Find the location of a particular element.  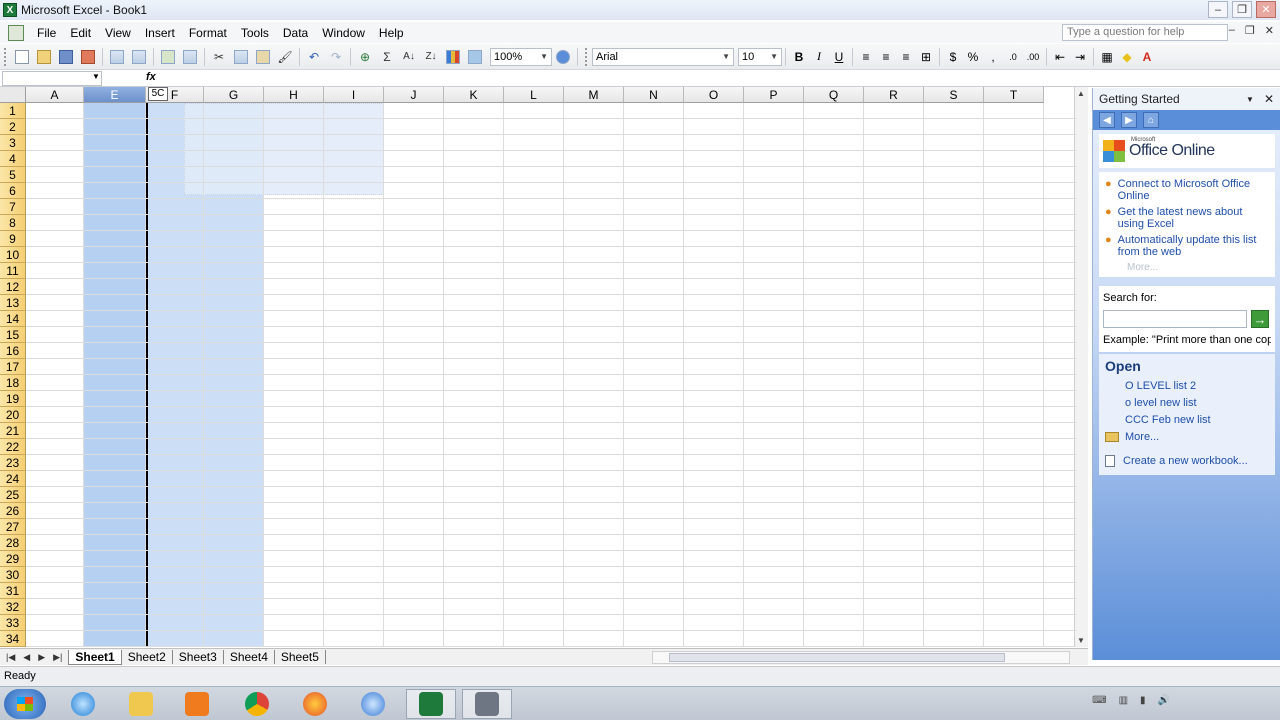

row-header-8: 8 is located at coordinates (13, 223).